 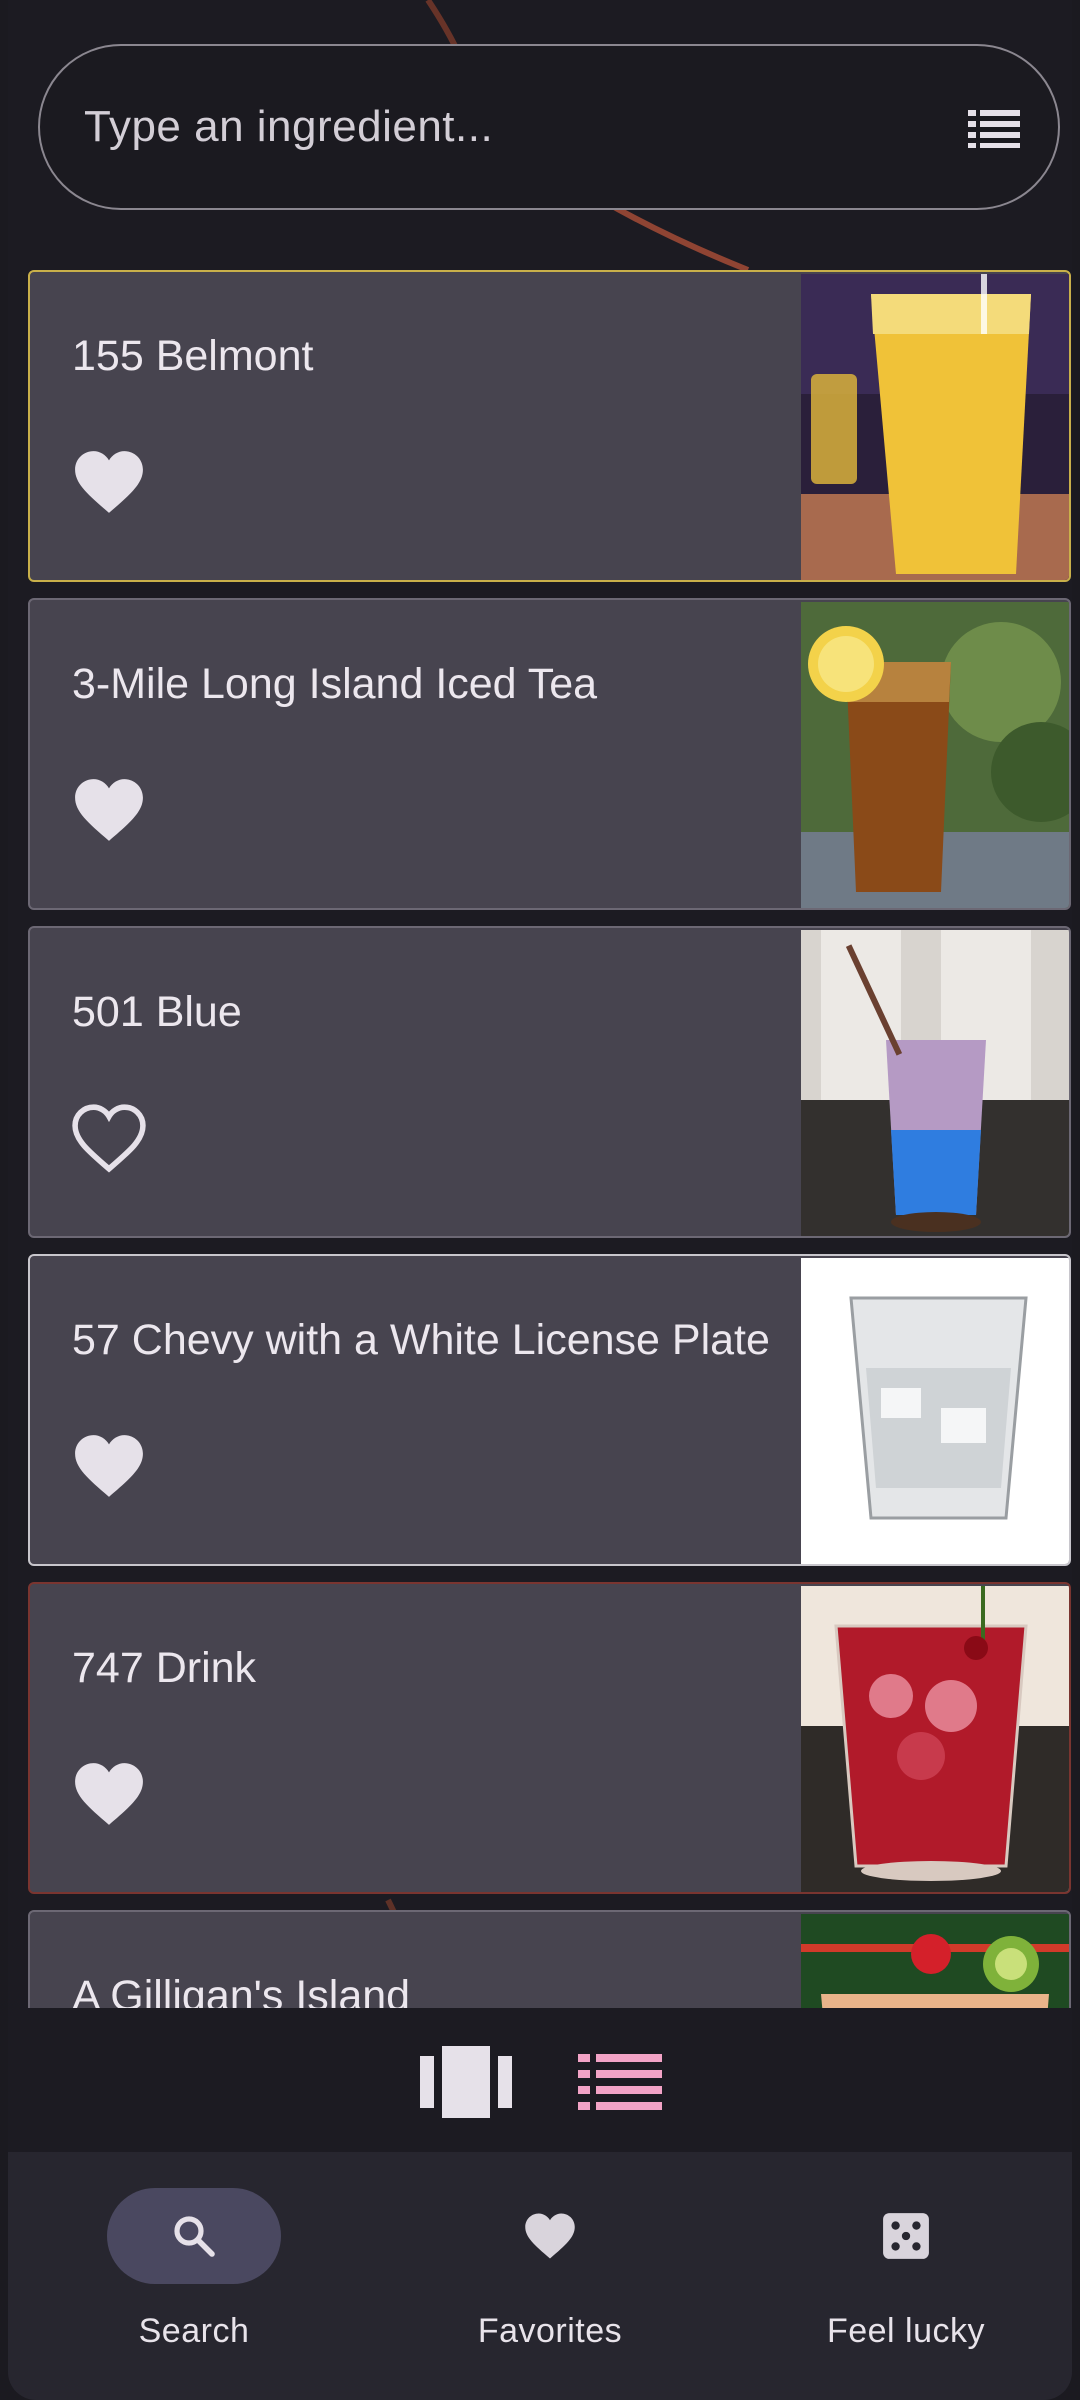 I want to click on nav-search: Search, so click(x=194, y=2278).